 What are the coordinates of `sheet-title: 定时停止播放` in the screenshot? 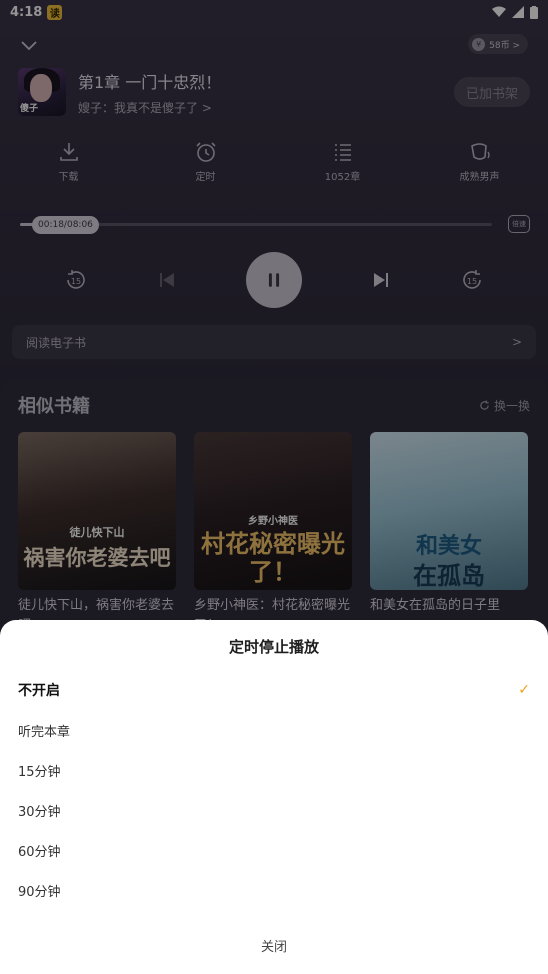 It's located at (273, 647).